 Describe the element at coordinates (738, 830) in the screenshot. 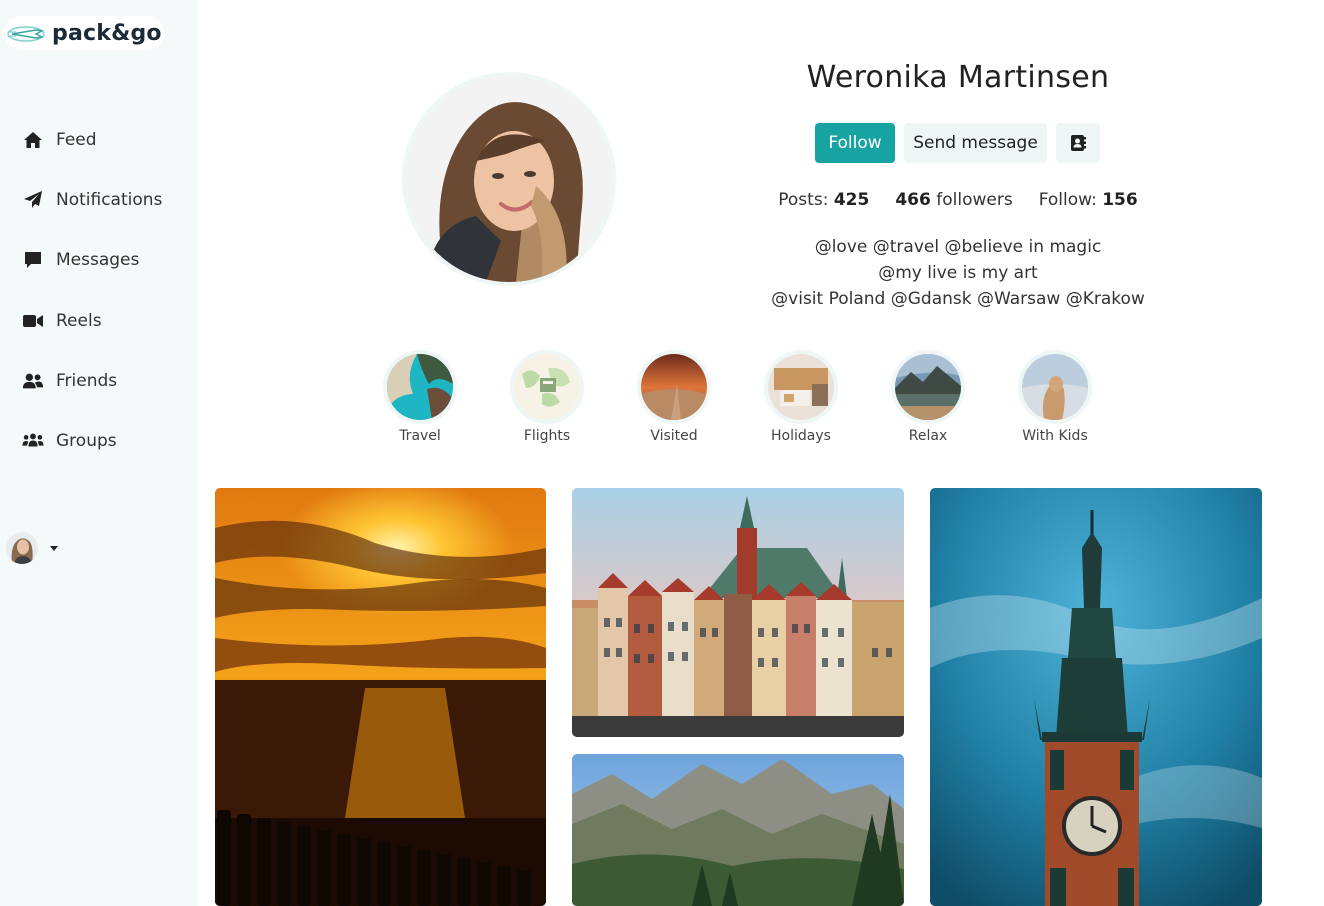

I see `post-photo-mountains` at that location.